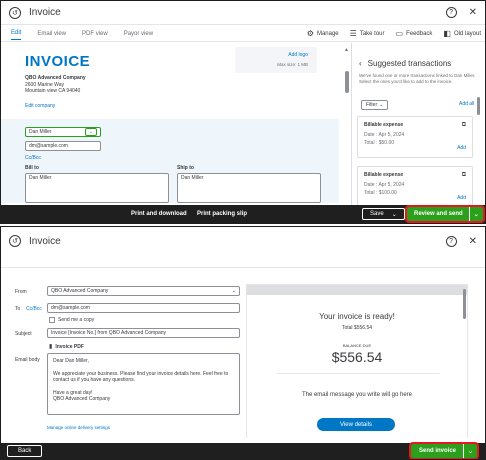  What do you see at coordinates (249, 188) in the screenshot?
I see `ship-to-field: Dan Miller` at bounding box center [249, 188].